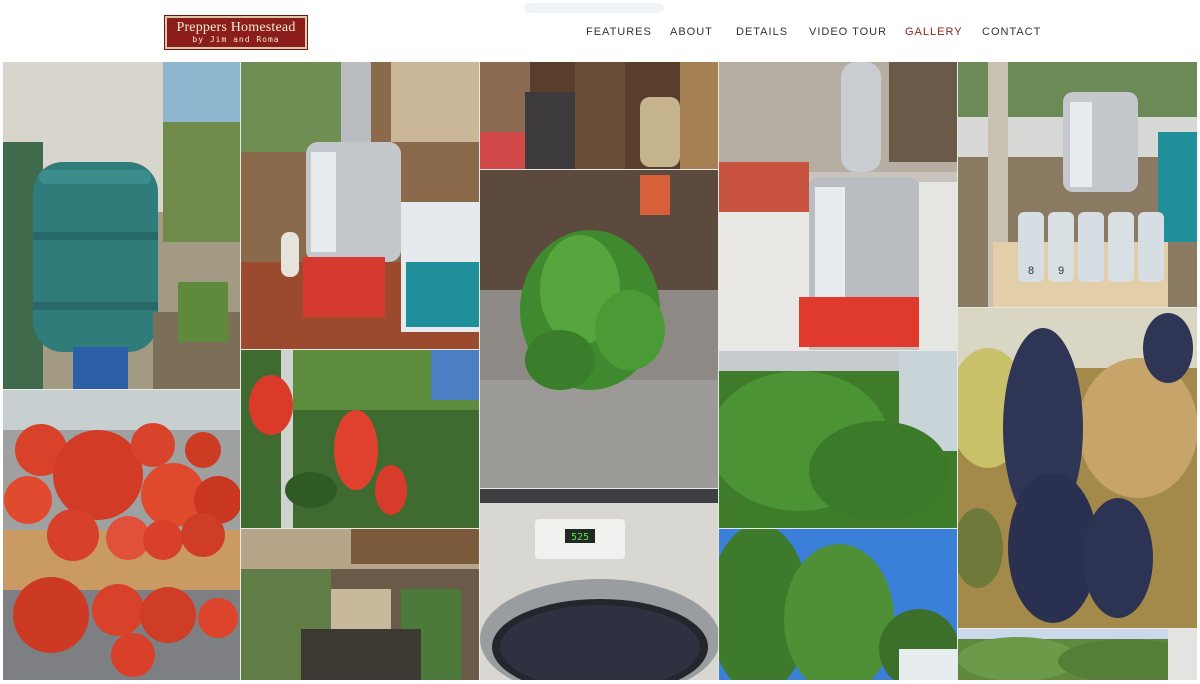 This screenshot has height=684, width=1200. I want to click on photo-grapes, so click(1077, 468).